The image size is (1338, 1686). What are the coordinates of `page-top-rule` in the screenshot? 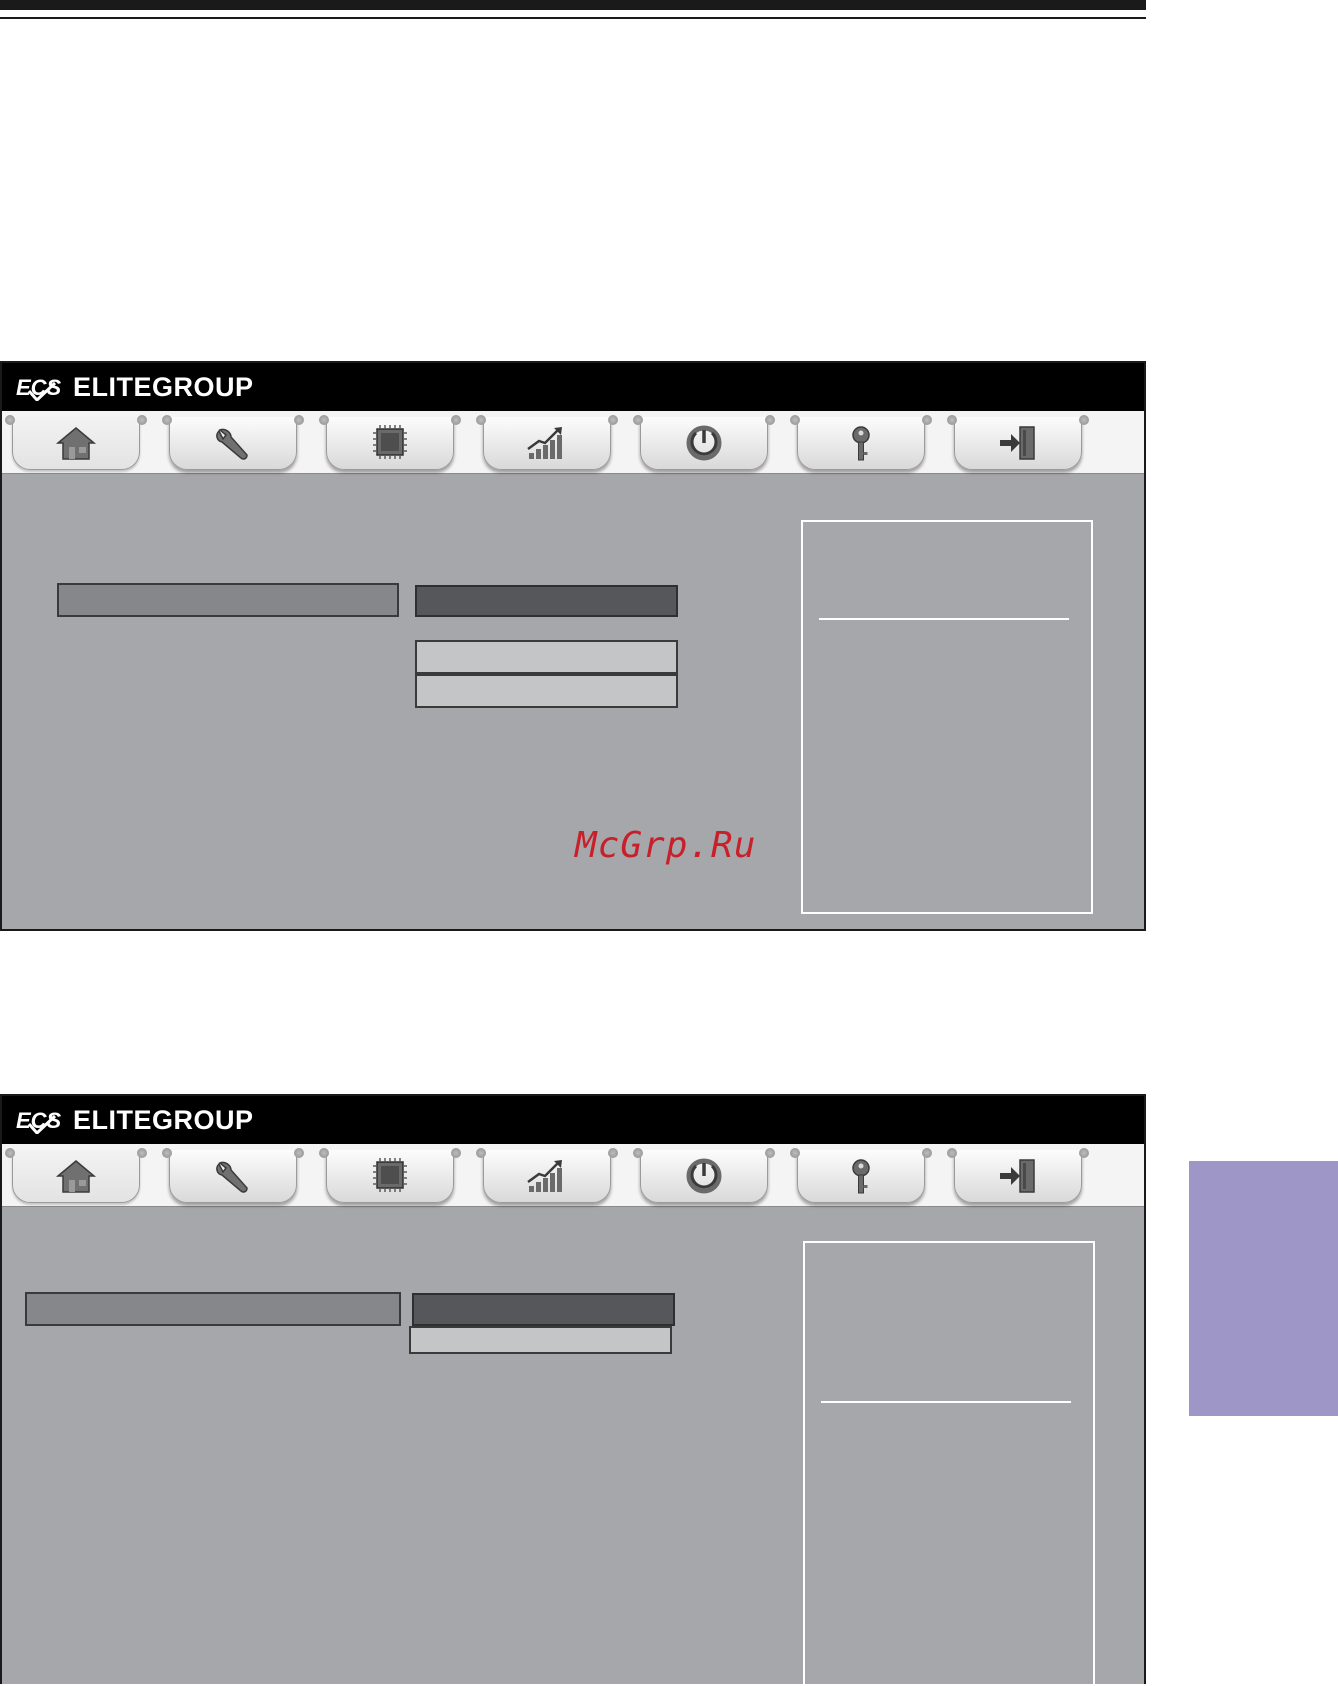 It's located at (573, 5).